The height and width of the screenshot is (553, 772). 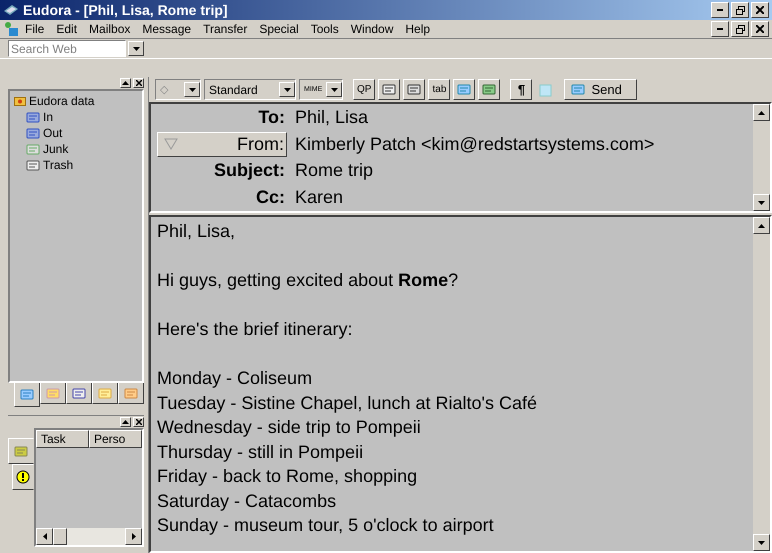 I want to click on body-line: Saturday - Catacombs, so click(x=247, y=501).